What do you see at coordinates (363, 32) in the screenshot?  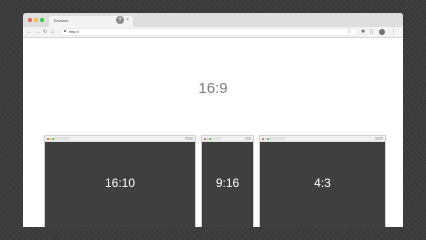 I see `puzzle-icon: ✱` at bounding box center [363, 32].